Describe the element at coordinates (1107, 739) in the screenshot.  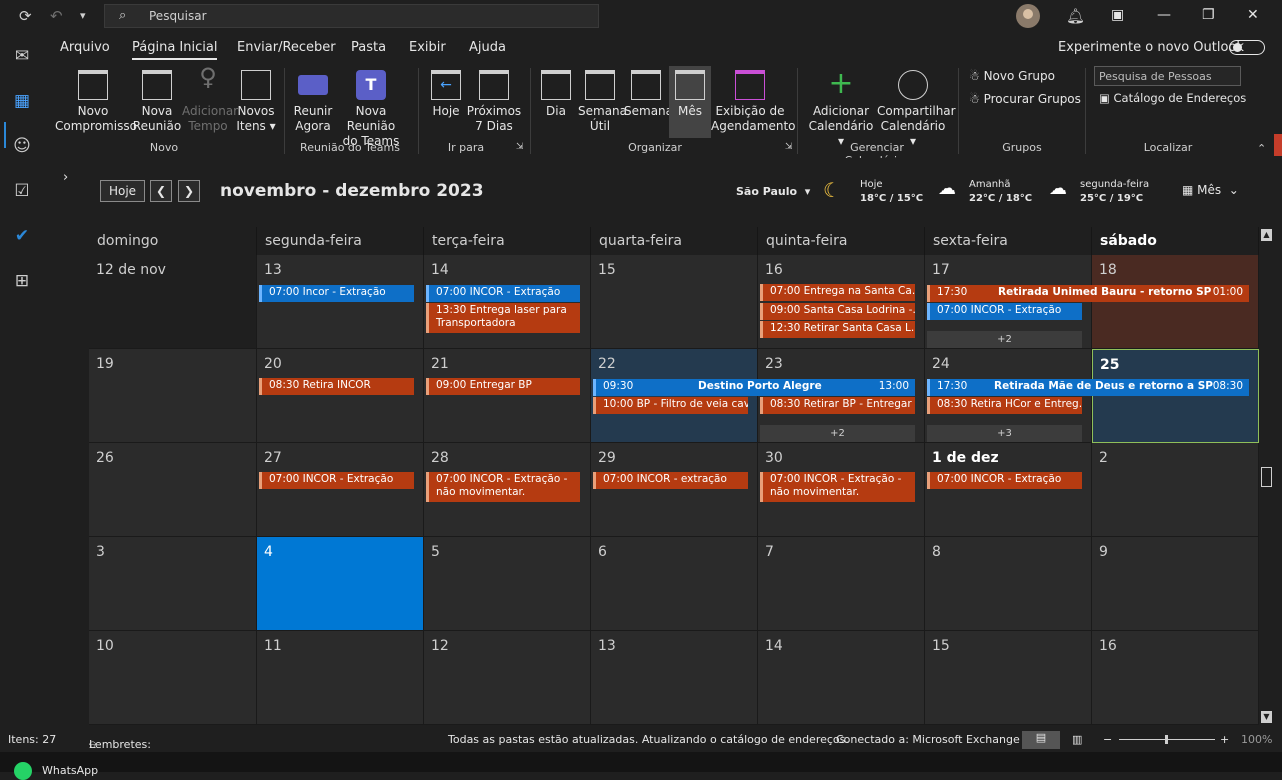
I see `zoom-out-icon: −` at that location.